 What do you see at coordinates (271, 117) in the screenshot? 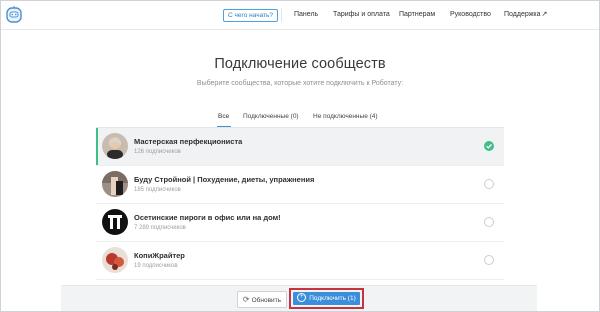
I see `tab-connected: Подключенные (0)` at bounding box center [271, 117].